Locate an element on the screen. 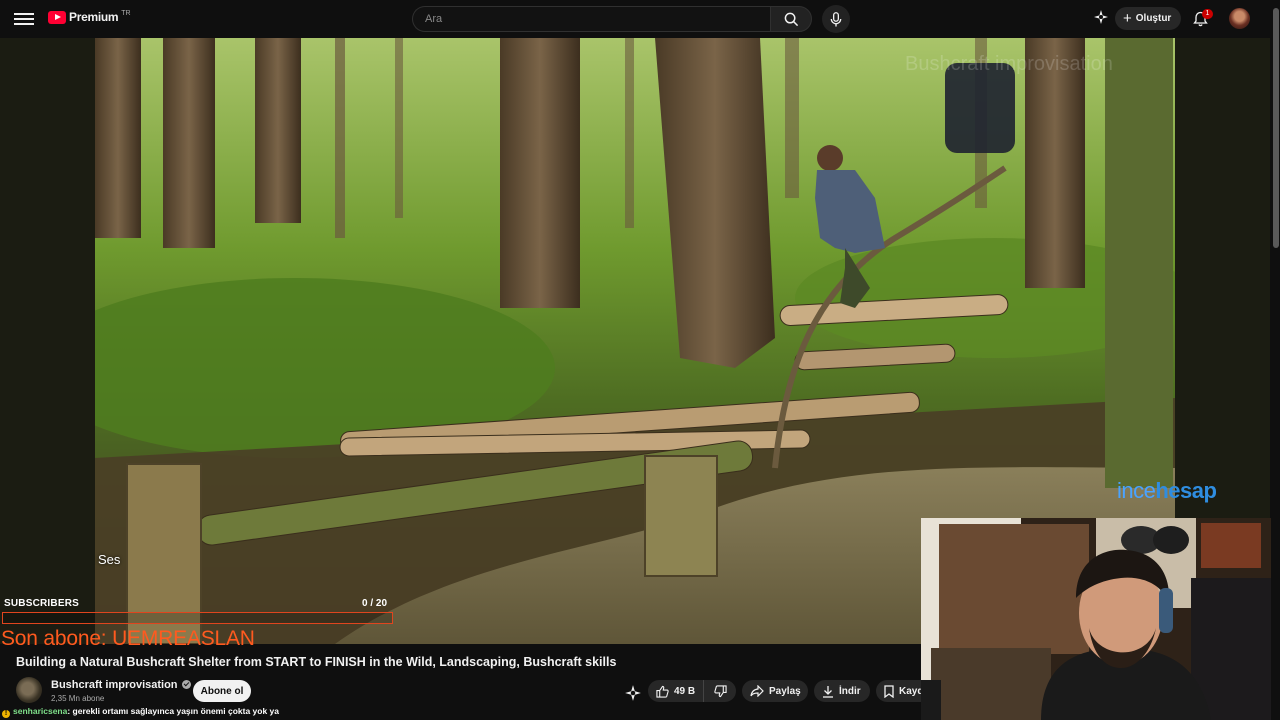  chat-username: senharicsena is located at coordinates (40, 711).